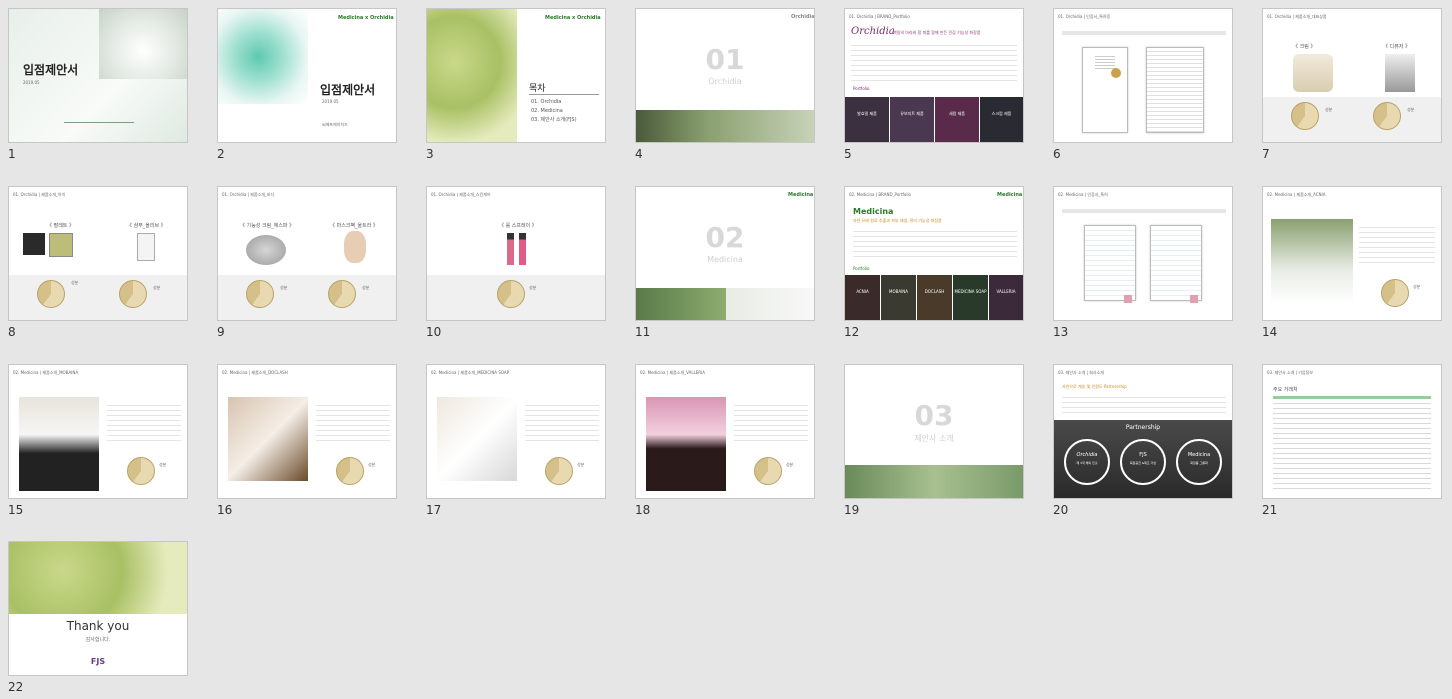 This screenshot has width=1452, height=699. I want to click on partner-circle-fjs: FJS 독점공급 &제조 기반, so click(1143, 462).